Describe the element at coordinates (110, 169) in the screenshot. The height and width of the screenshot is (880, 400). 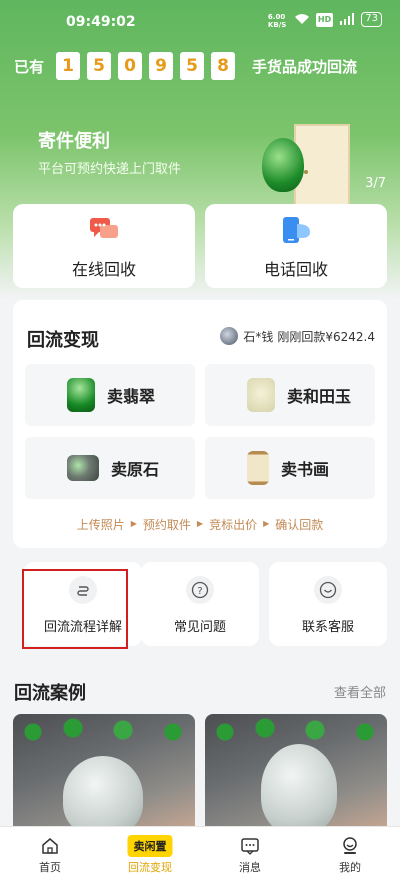
I see `banner-subtitle: 平台可预约快递上门取件` at that location.